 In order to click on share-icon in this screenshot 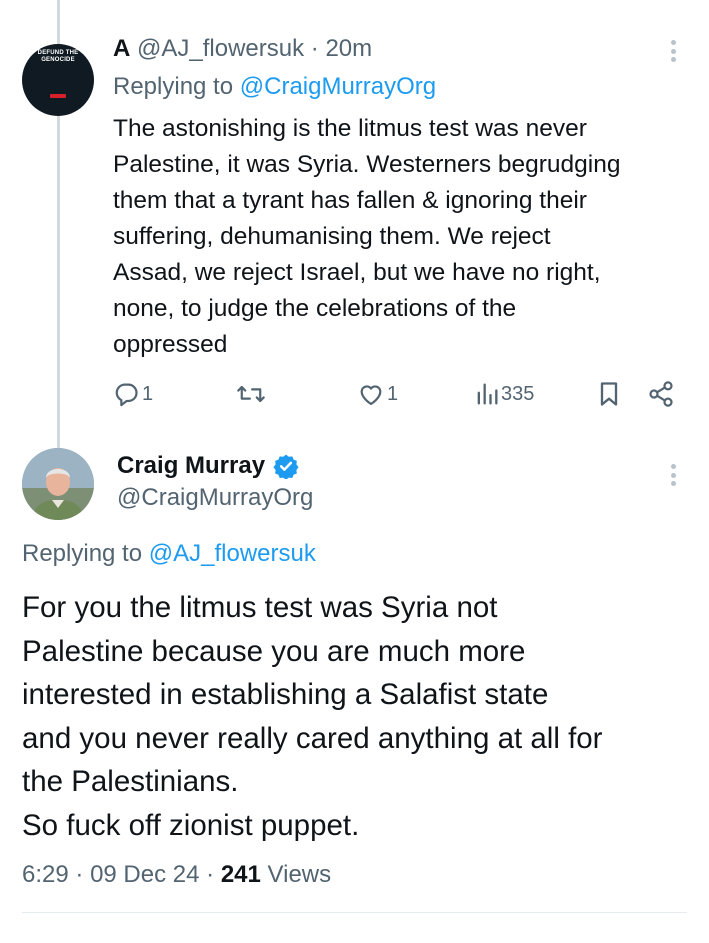, I will do `click(661, 394)`.